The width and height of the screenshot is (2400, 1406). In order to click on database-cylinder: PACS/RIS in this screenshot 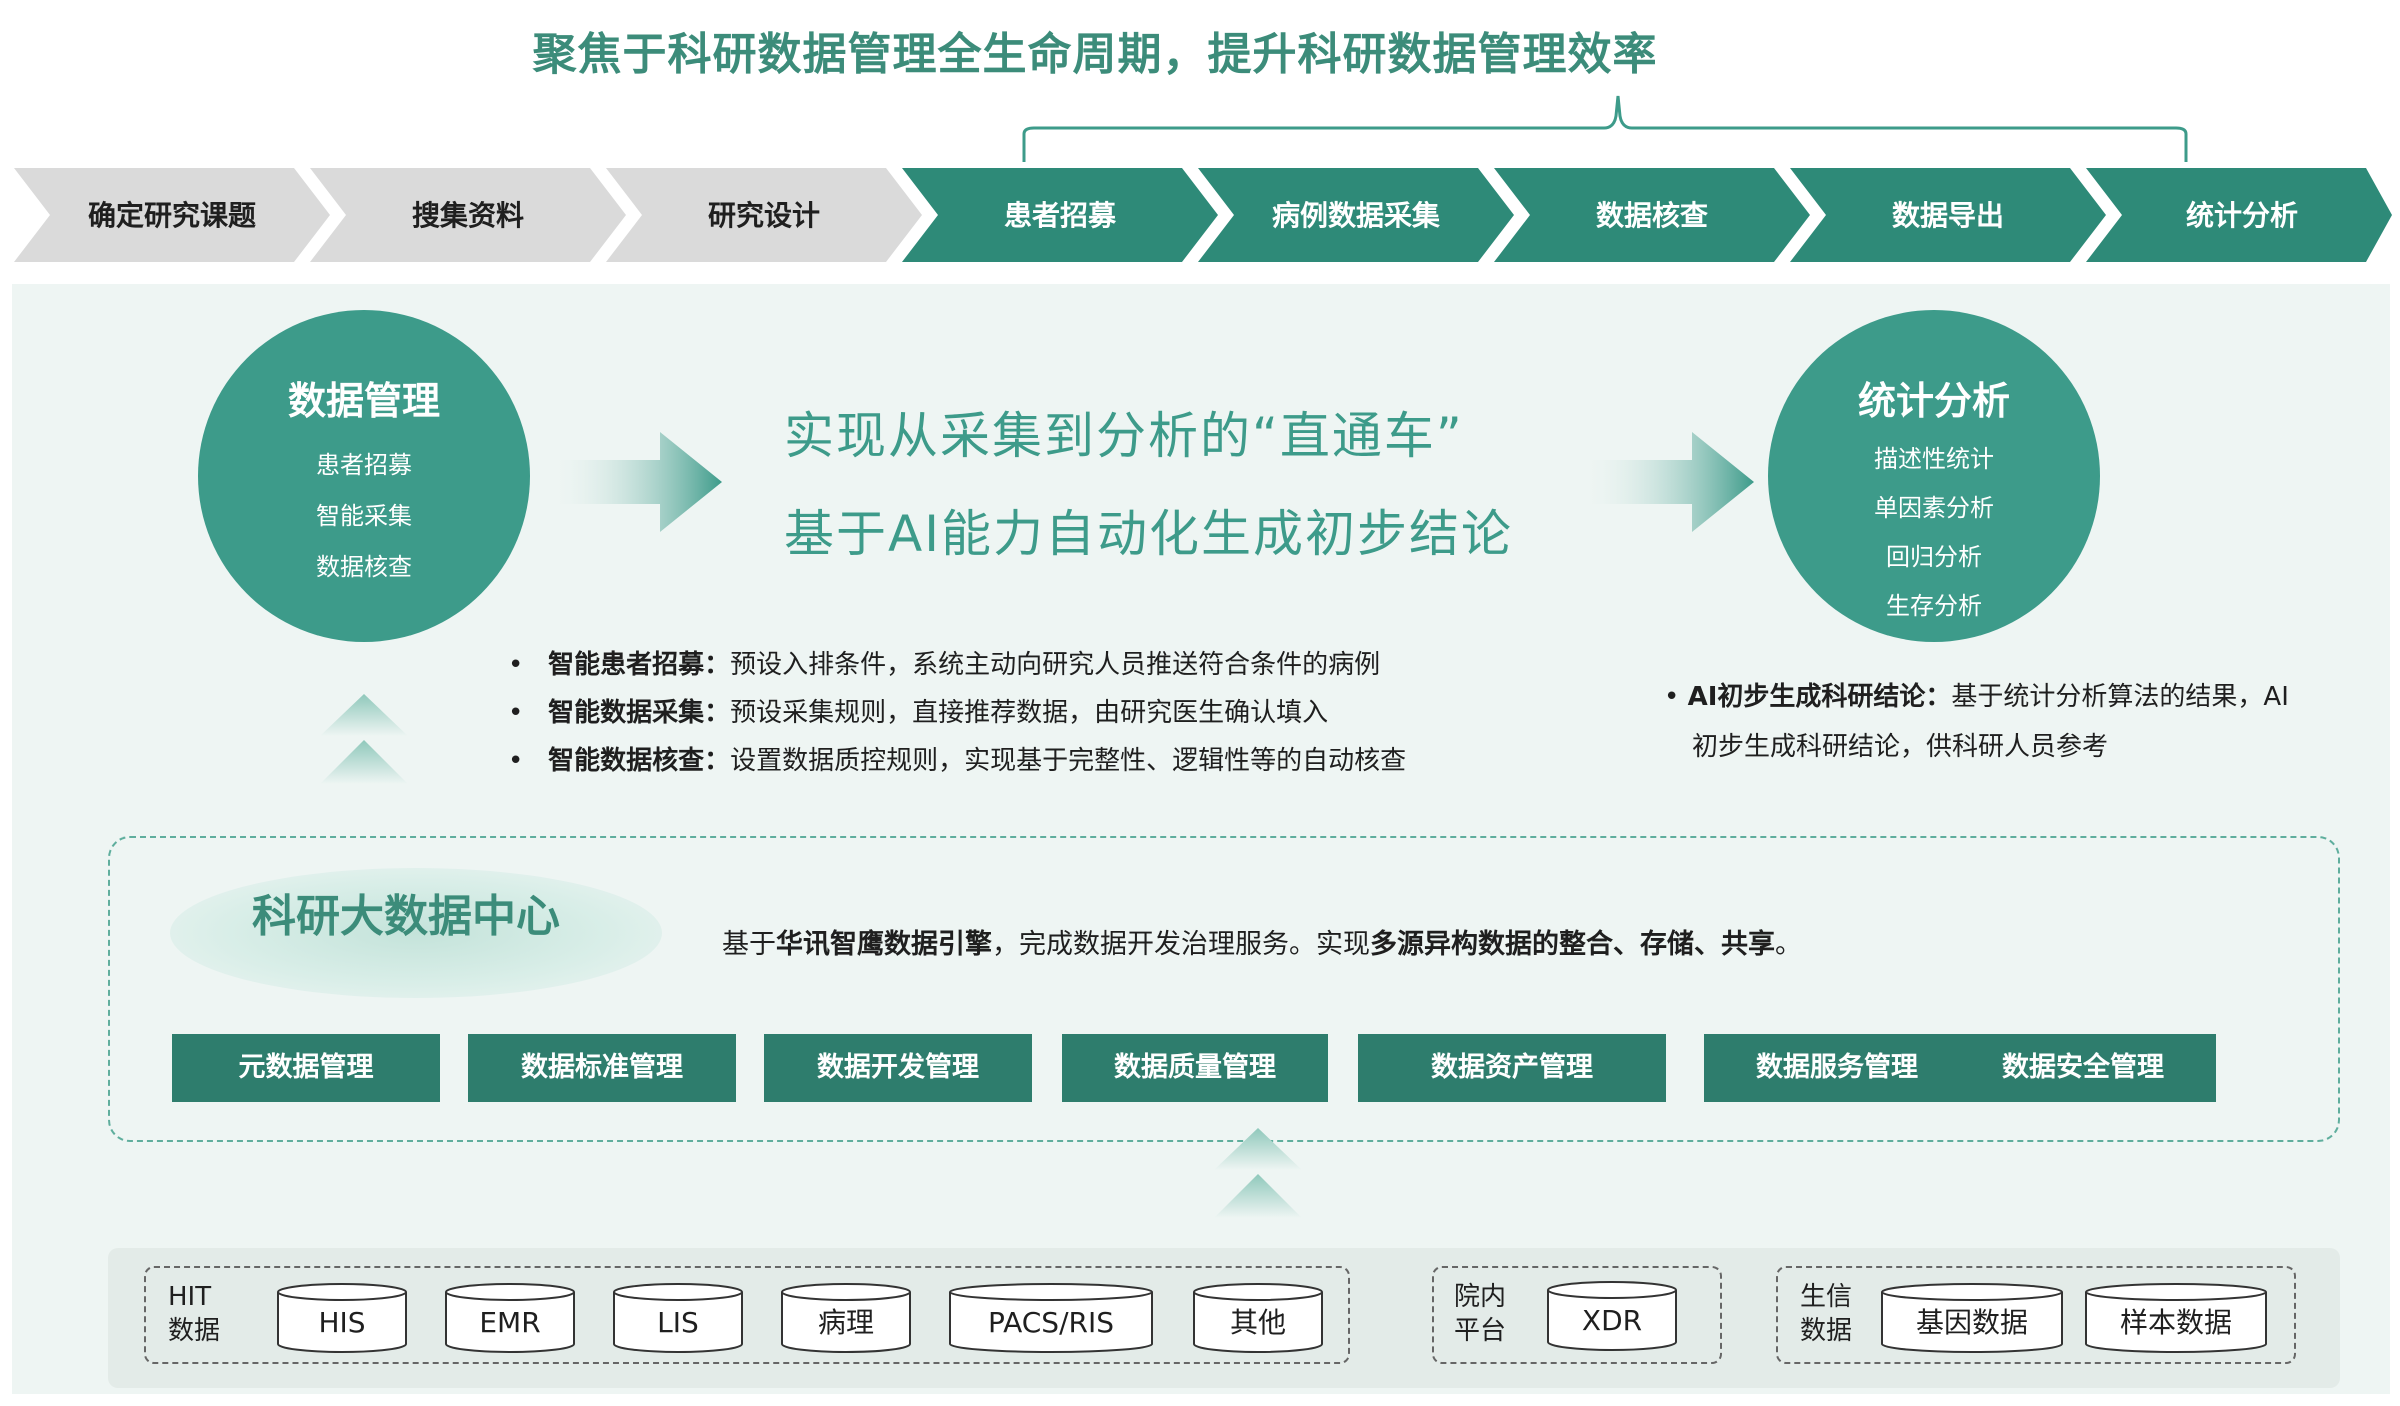, I will do `click(1051, 1318)`.